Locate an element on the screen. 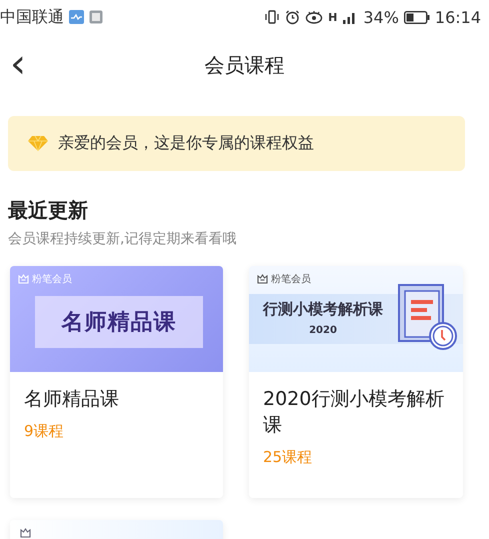 This screenshot has height=539, width=489. eye-icon is located at coordinates (314, 17).